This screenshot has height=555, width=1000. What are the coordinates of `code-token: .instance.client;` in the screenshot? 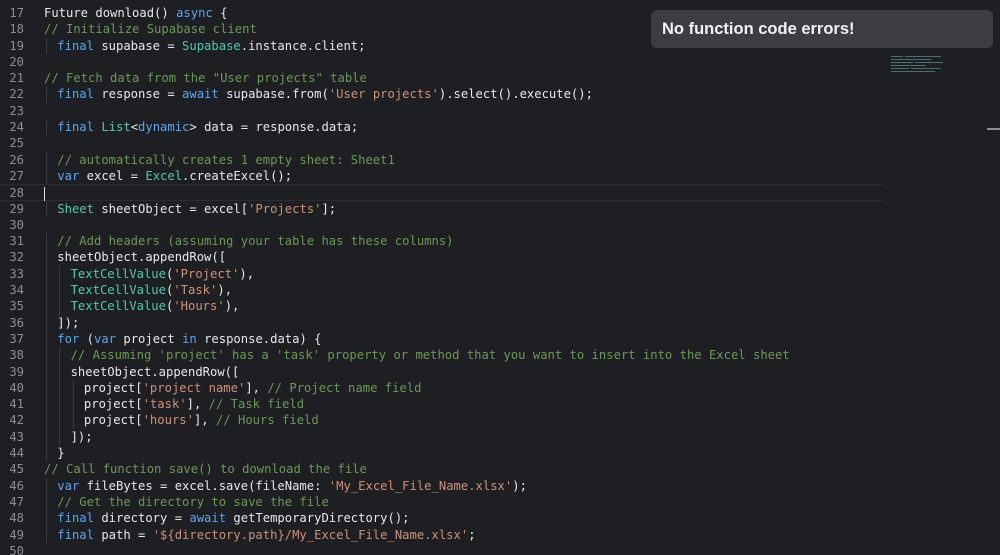 It's located at (303, 45).